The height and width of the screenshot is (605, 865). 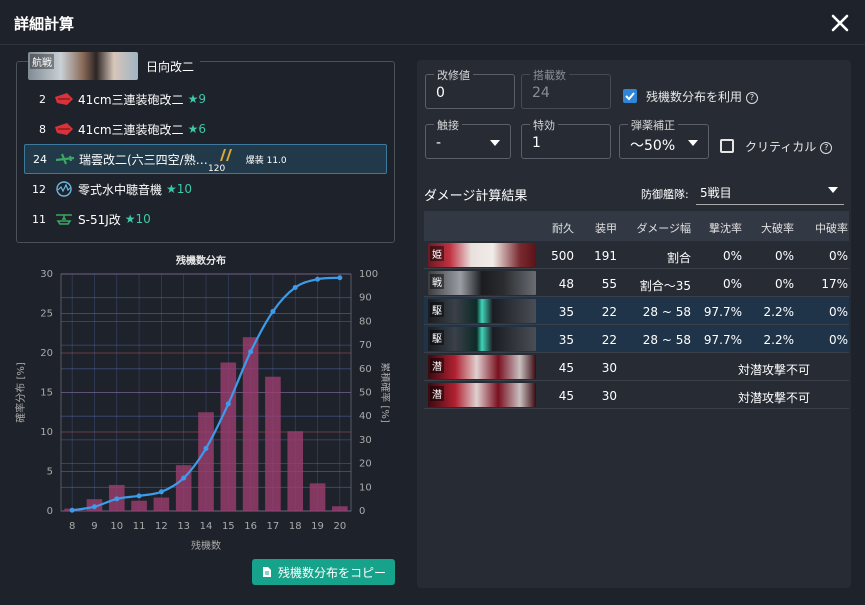 I want to click on x-tick: 12, so click(x=161, y=526).